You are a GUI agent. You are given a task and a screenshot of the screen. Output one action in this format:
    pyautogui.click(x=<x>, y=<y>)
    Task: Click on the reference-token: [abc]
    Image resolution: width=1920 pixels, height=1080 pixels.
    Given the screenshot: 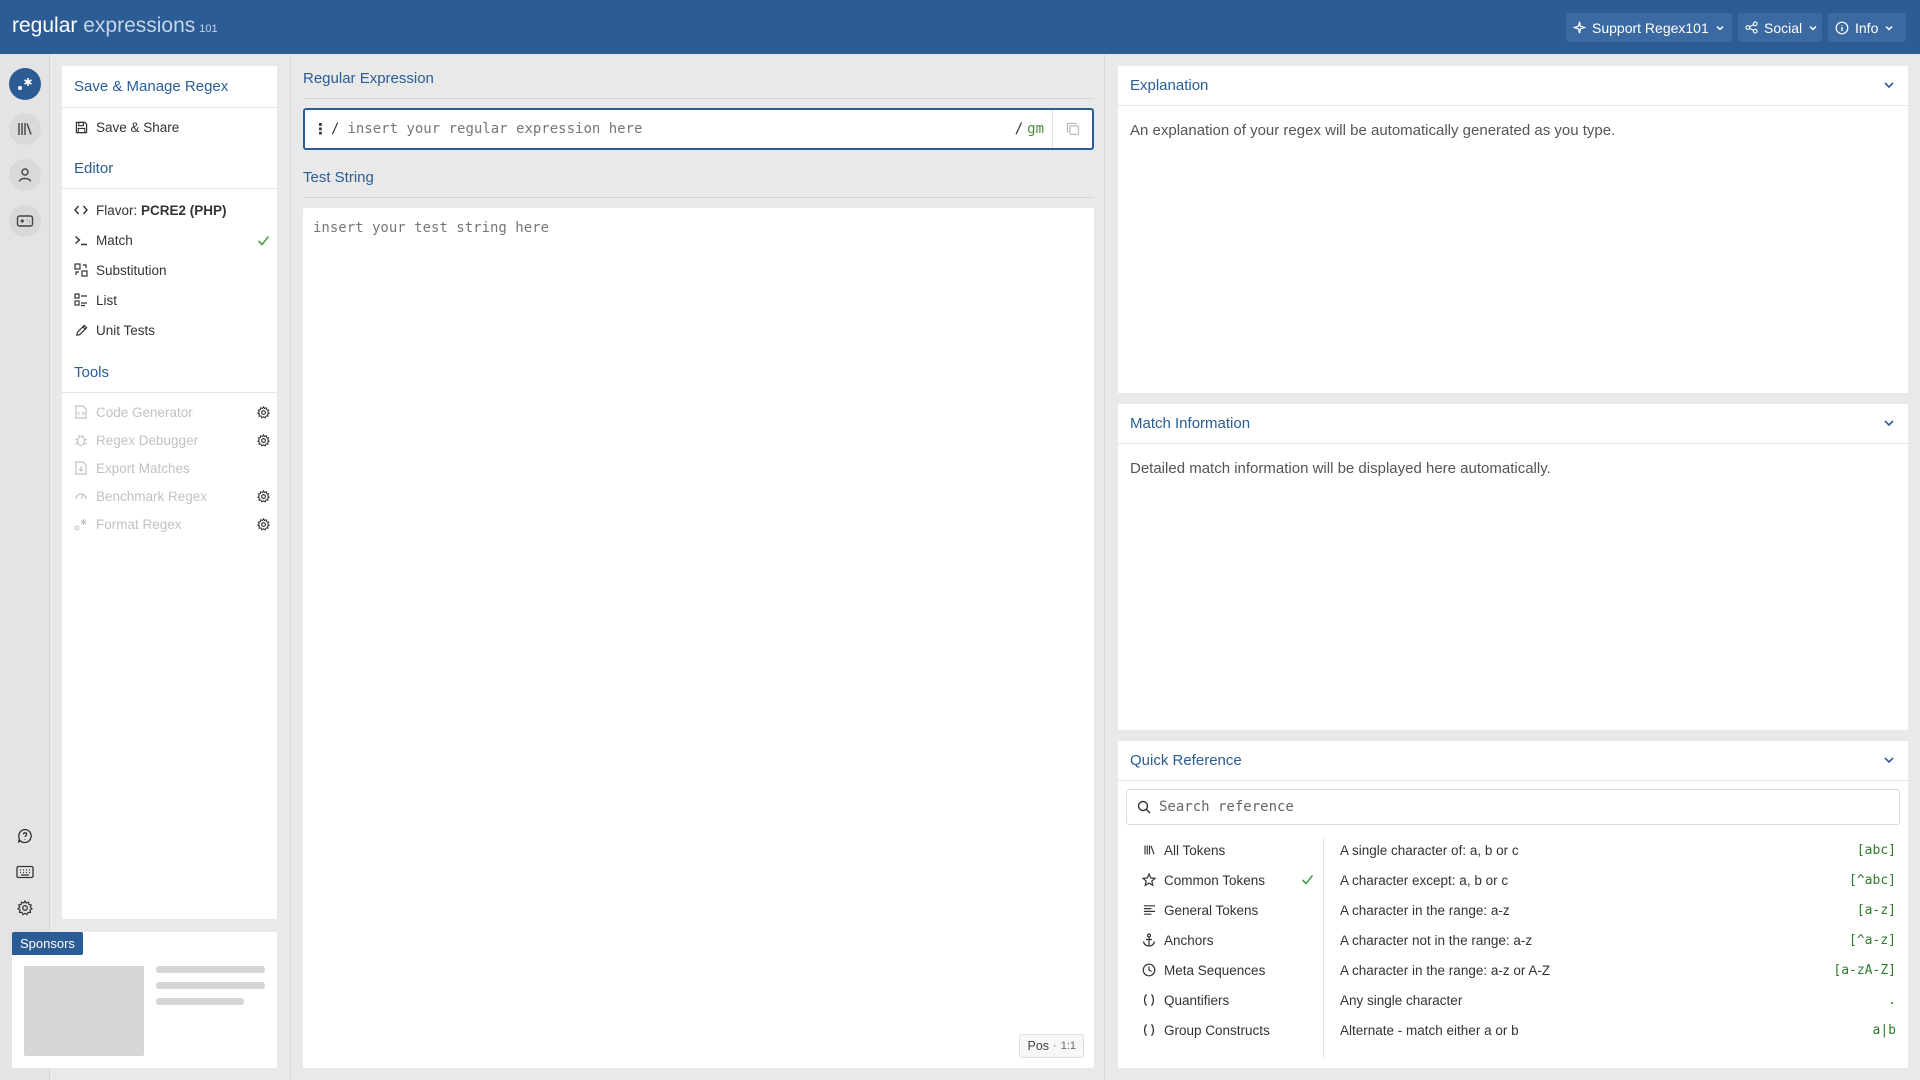 What is the action you would take?
    pyautogui.click(x=1876, y=850)
    